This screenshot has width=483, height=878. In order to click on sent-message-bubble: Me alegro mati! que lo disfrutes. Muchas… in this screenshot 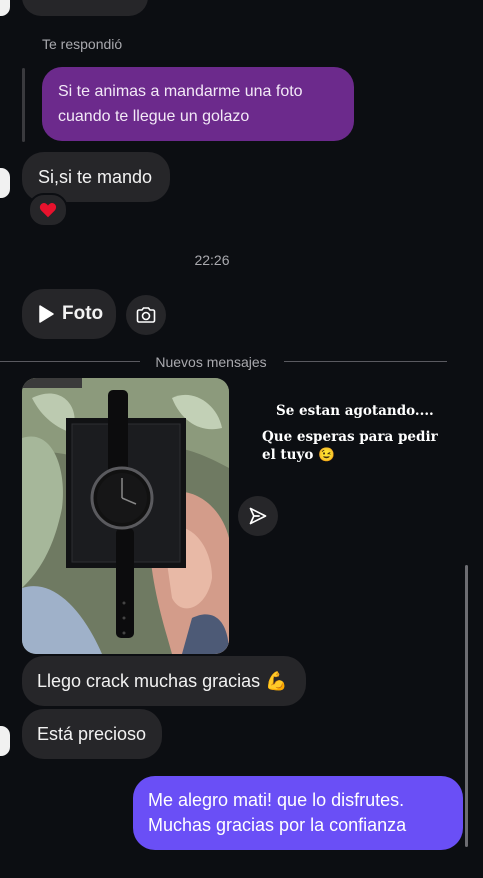, I will do `click(298, 813)`.